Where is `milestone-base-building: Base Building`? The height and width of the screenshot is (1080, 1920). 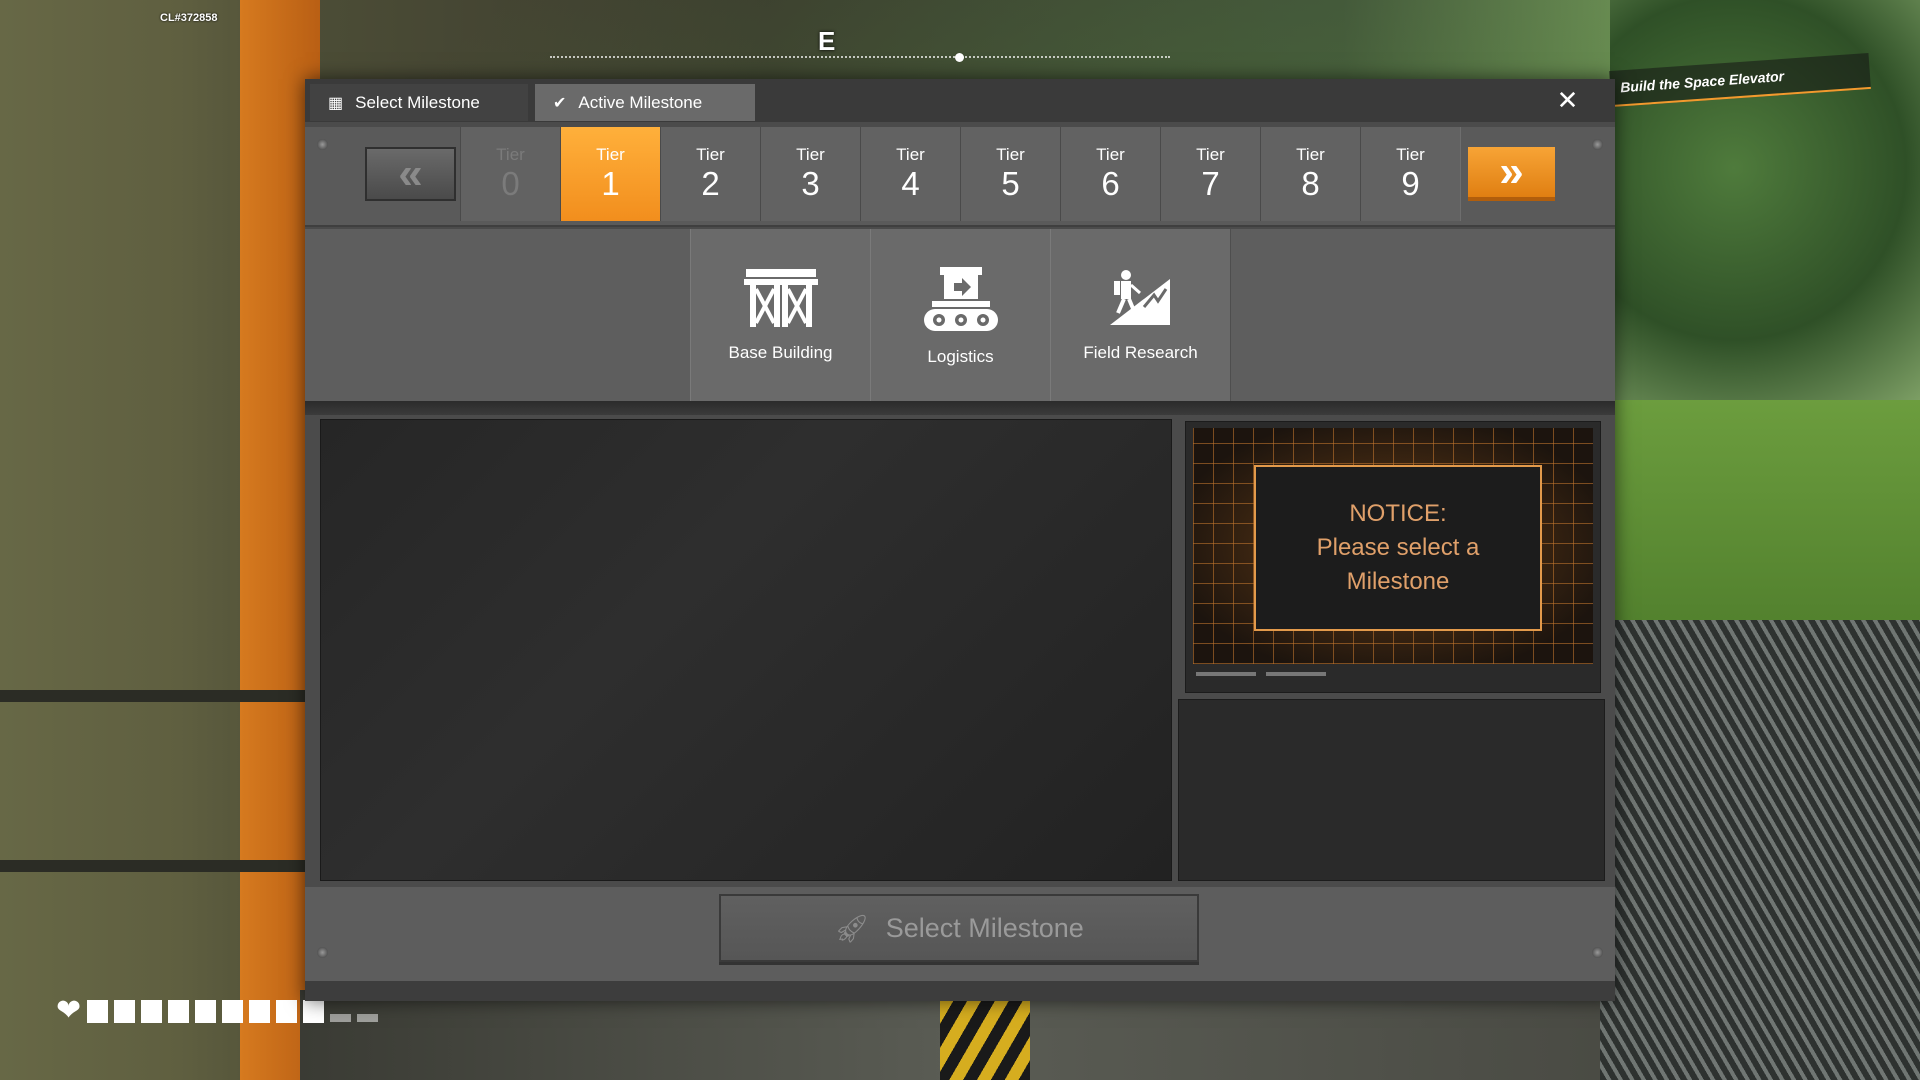 milestone-base-building: Base Building is located at coordinates (780, 315).